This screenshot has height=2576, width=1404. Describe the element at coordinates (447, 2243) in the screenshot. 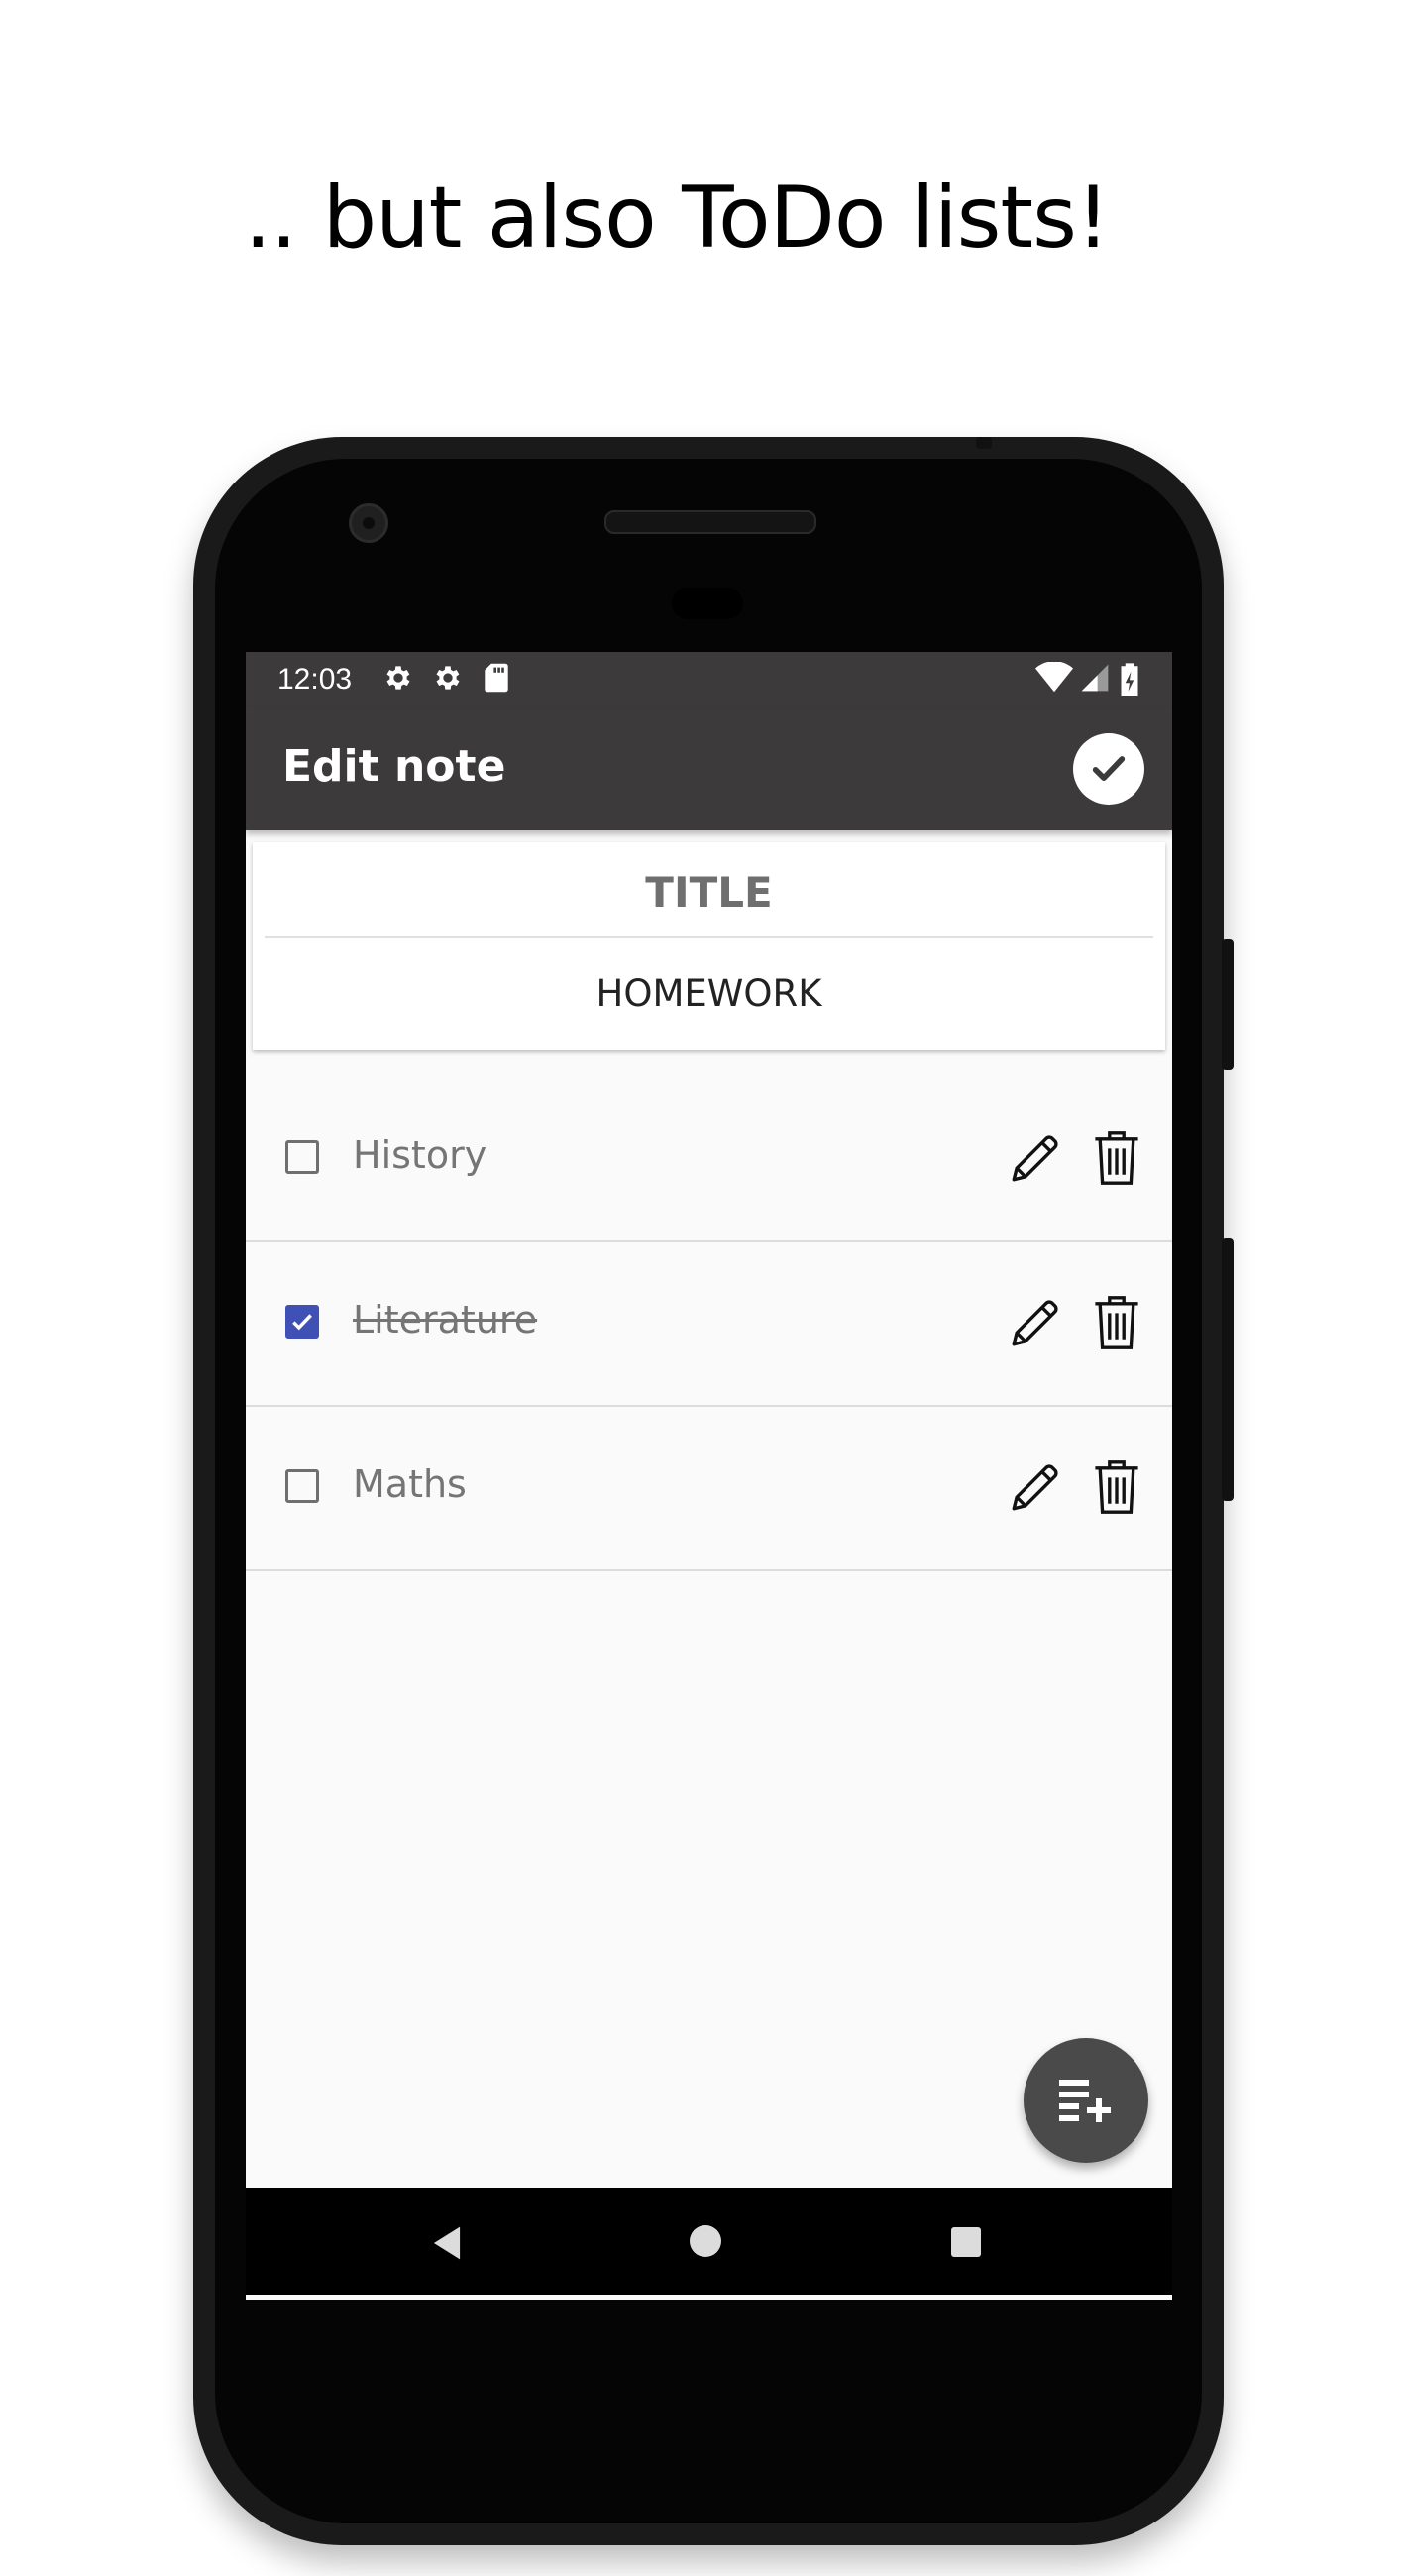

I see `back-icon` at that location.